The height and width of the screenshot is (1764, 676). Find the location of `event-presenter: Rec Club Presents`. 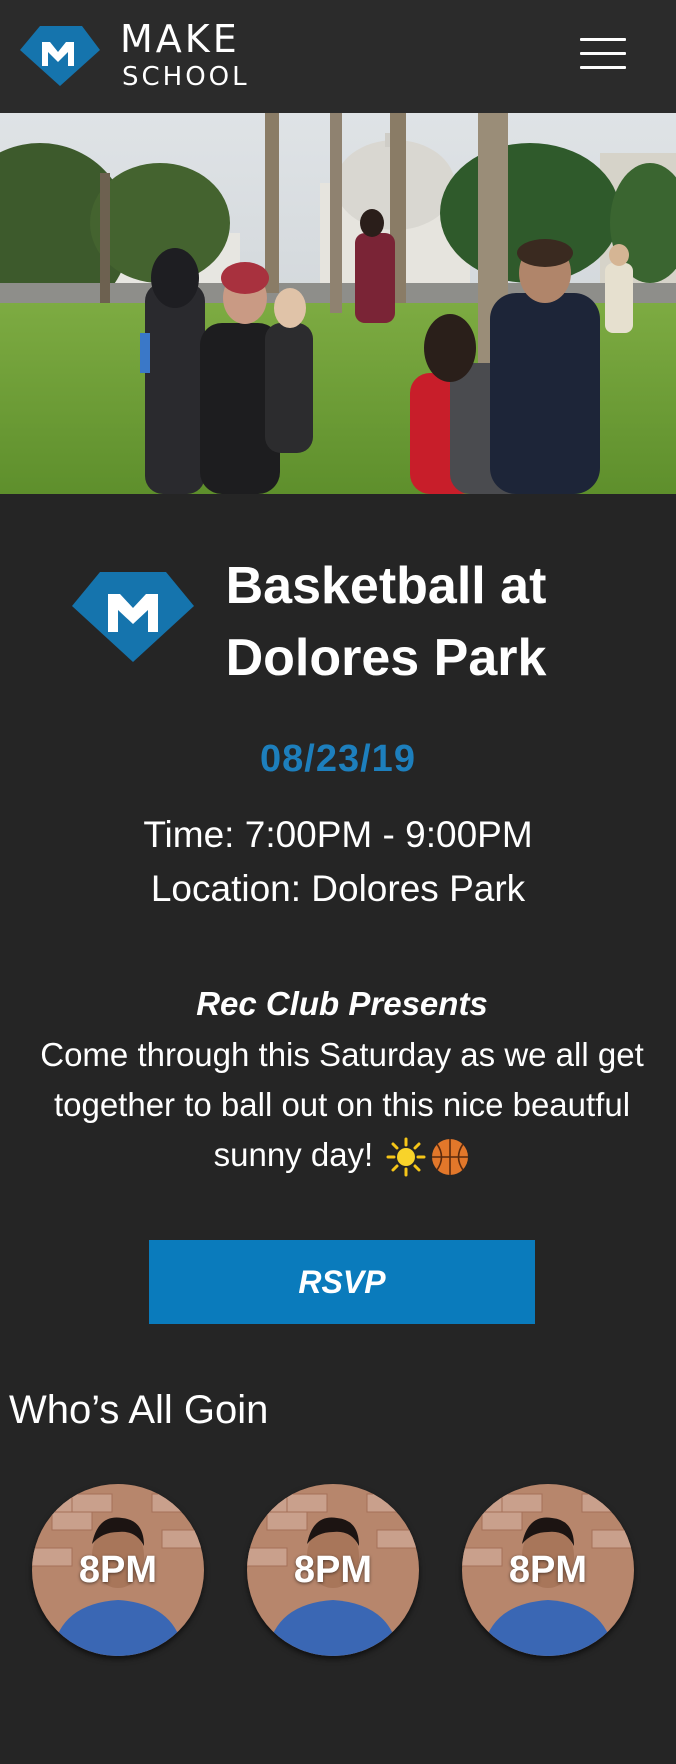

event-presenter: Rec Club Presents is located at coordinates (342, 1003).